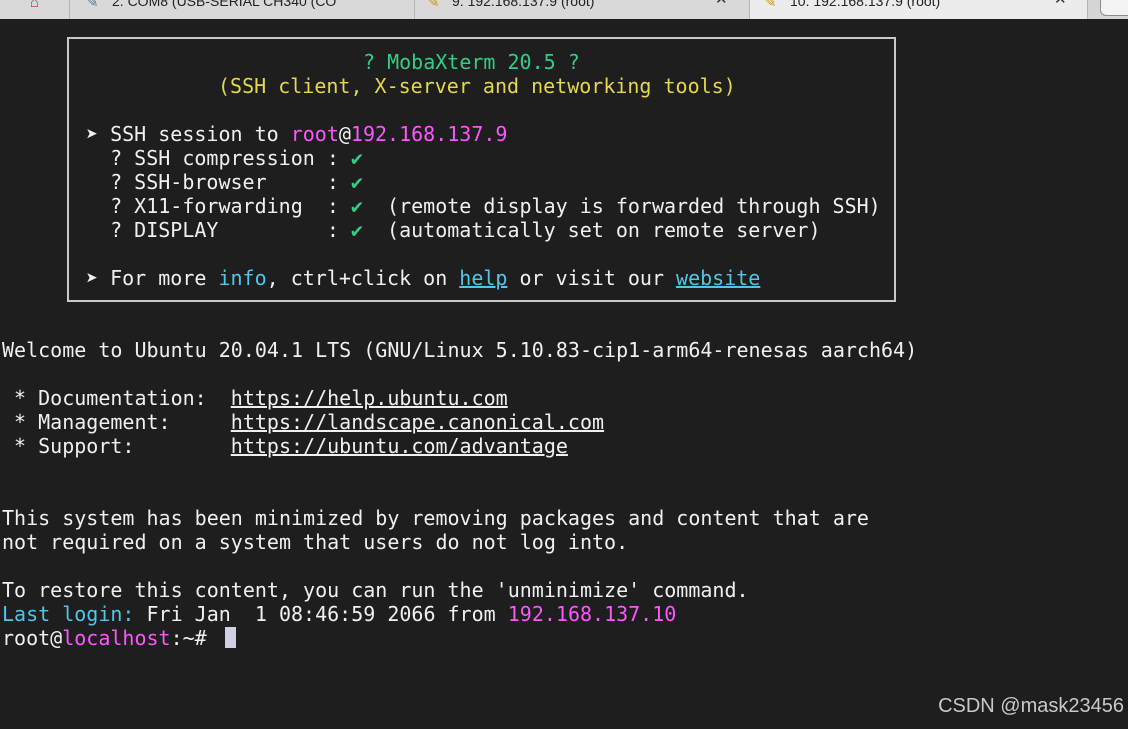  What do you see at coordinates (1114, 8) in the screenshot?
I see `new-tab-icon` at bounding box center [1114, 8].